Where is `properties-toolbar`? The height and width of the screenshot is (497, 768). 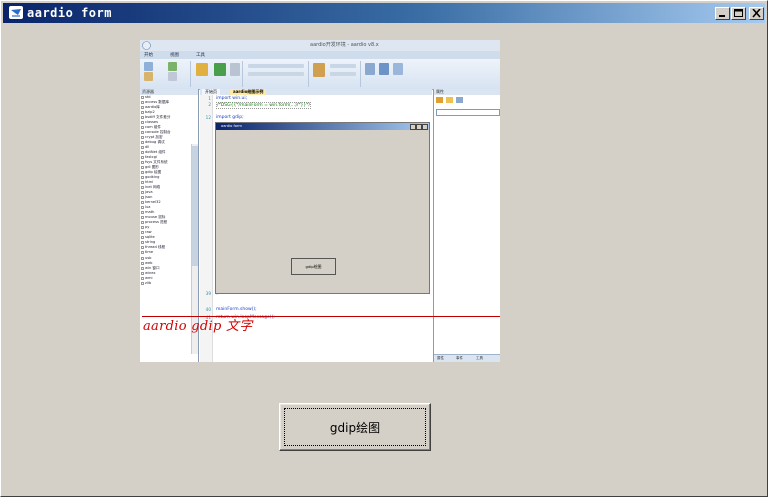
properties-toolbar is located at coordinates (451, 102).